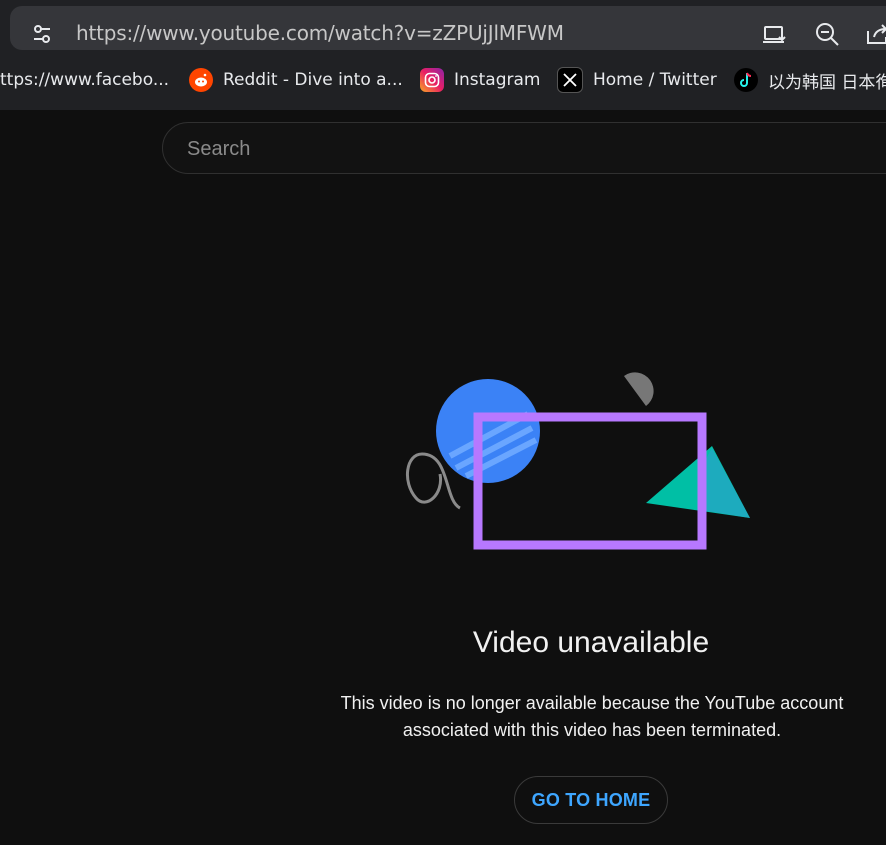  I want to click on bookmark-label: Home / Twitter, so click(655, 80).